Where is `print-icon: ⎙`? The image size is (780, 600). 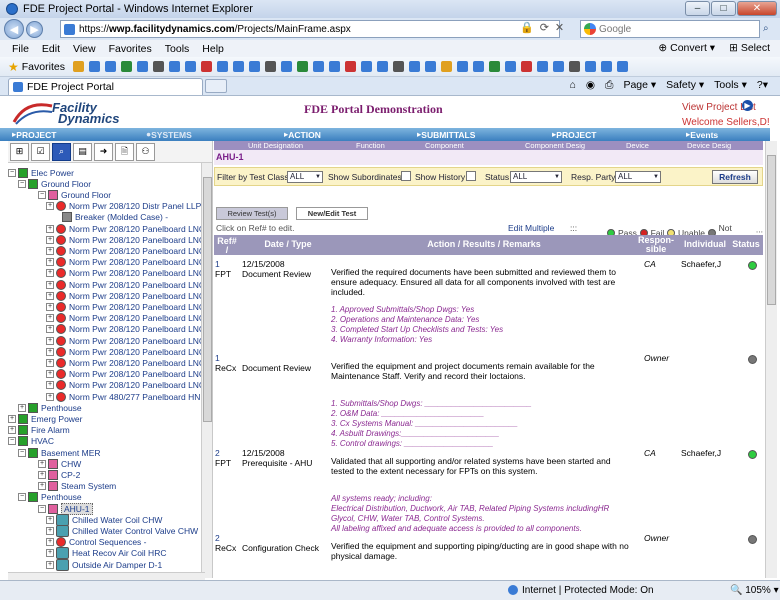
print-icon: ⎙ is located at coordinates (609, 85).